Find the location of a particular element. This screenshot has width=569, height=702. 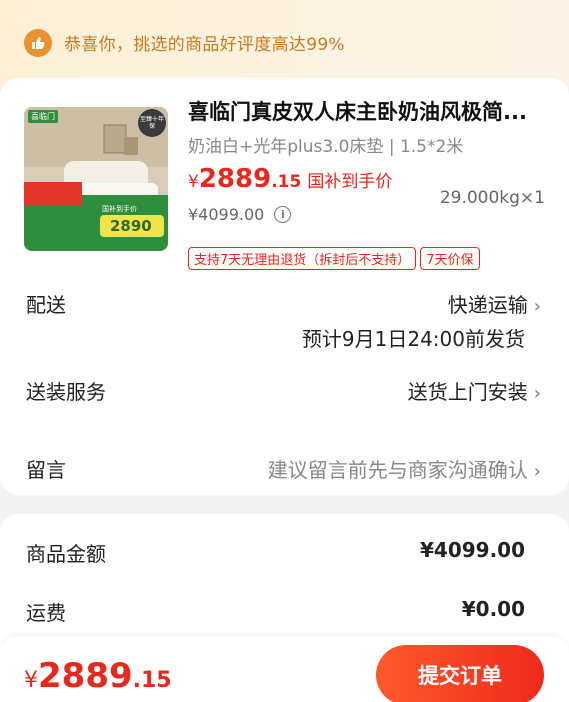

thumb-promo-price: 2890 is located at coordinates (131, 226).